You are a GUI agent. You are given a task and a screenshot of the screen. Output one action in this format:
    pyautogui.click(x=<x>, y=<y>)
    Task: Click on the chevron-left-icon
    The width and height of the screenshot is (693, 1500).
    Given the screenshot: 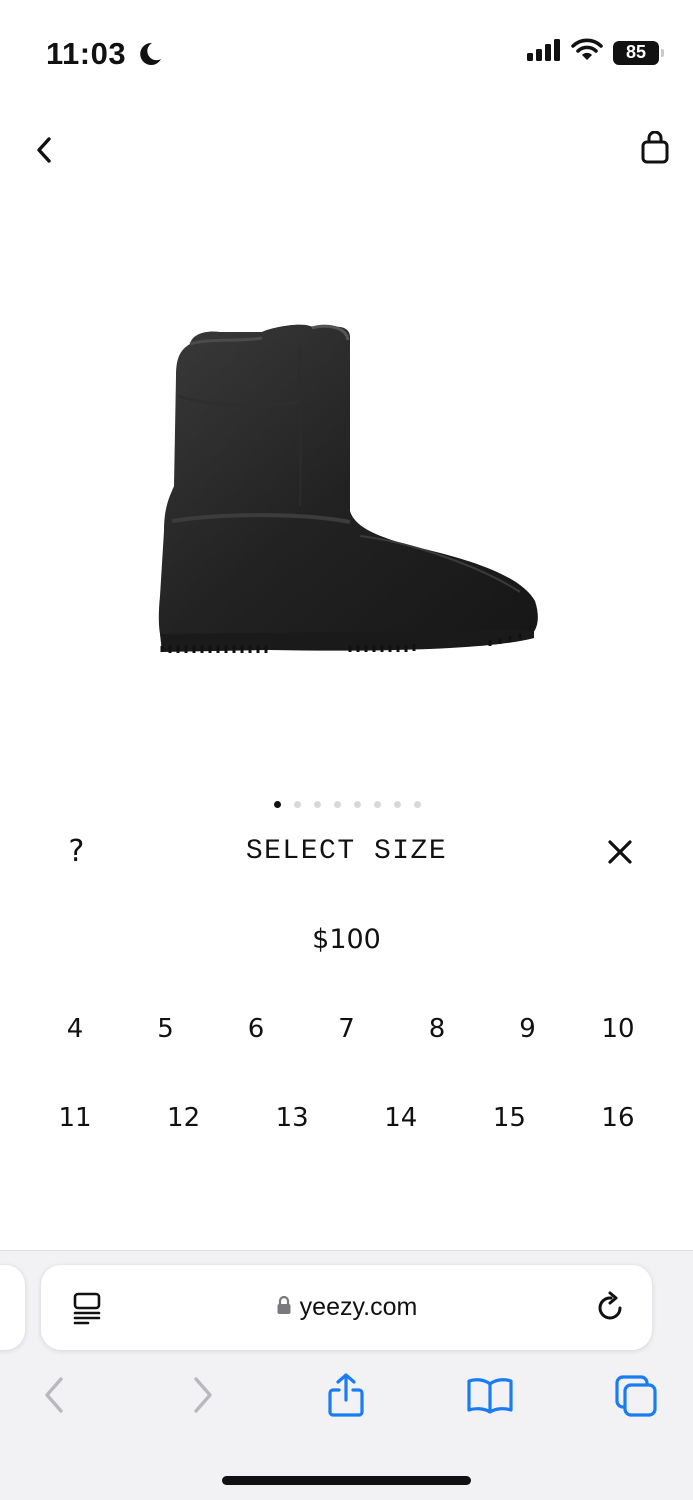 What is the action you would take?
    pyautogui.click(x=44, y=152)
    